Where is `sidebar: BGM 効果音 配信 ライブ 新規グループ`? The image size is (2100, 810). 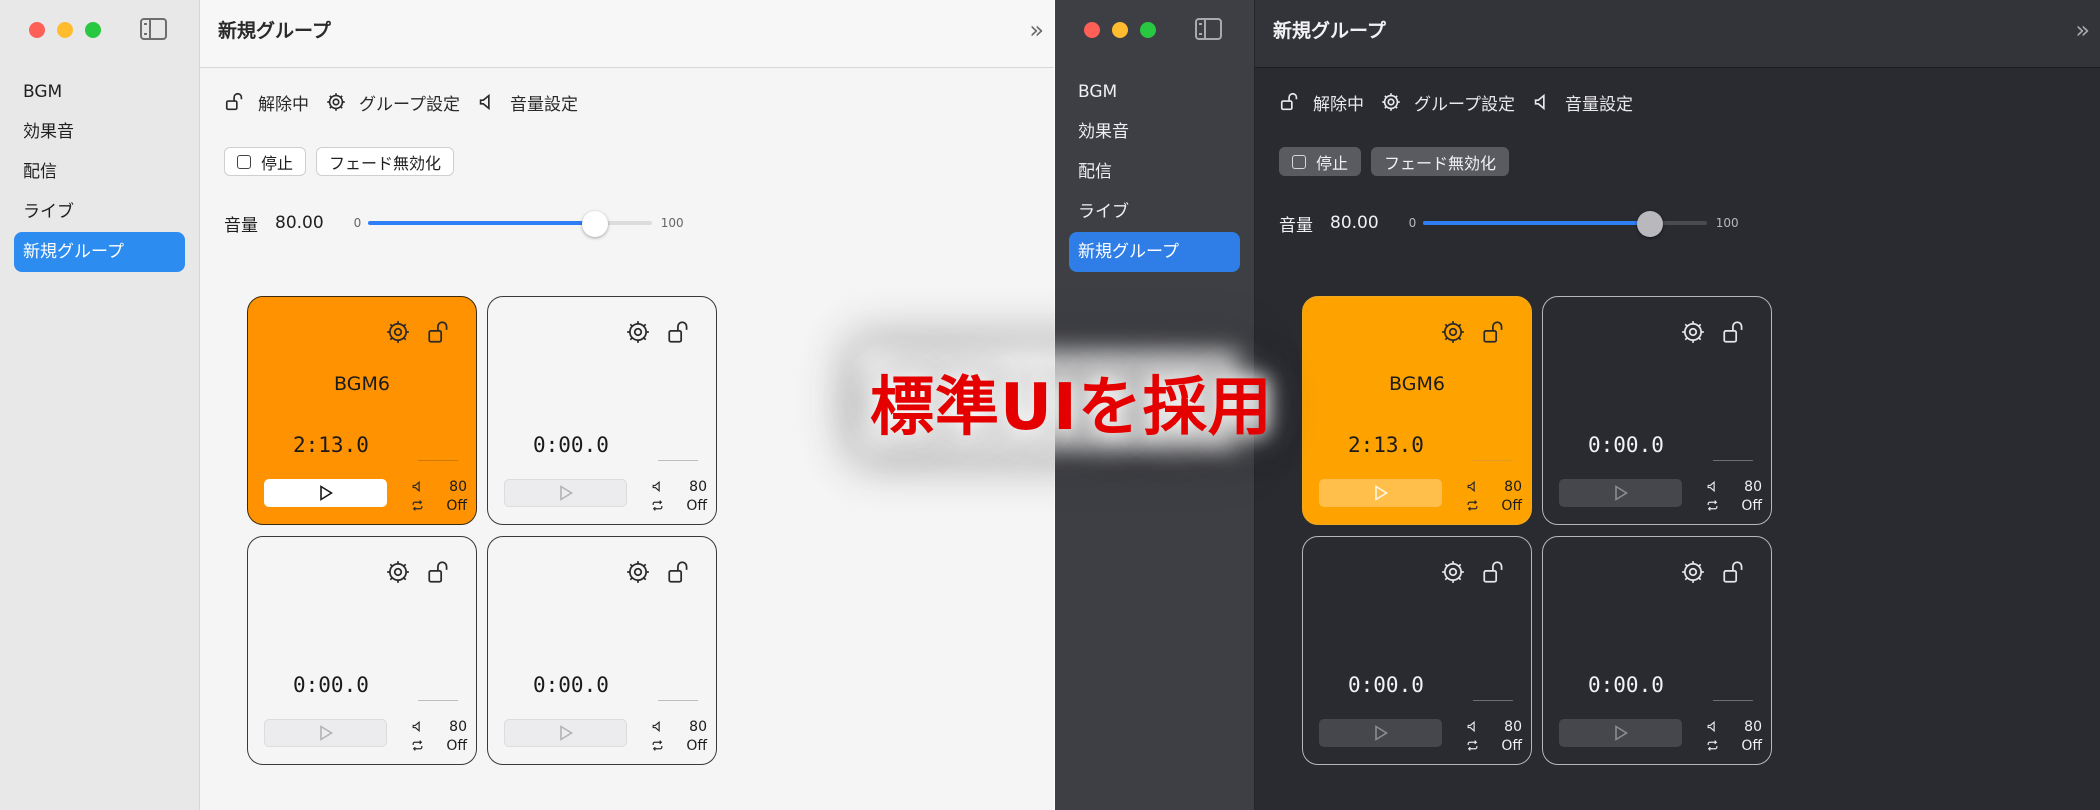 sidebar: BGM 効果音 配信 ライブ 新規グループ is located at coordinates (100, 405).